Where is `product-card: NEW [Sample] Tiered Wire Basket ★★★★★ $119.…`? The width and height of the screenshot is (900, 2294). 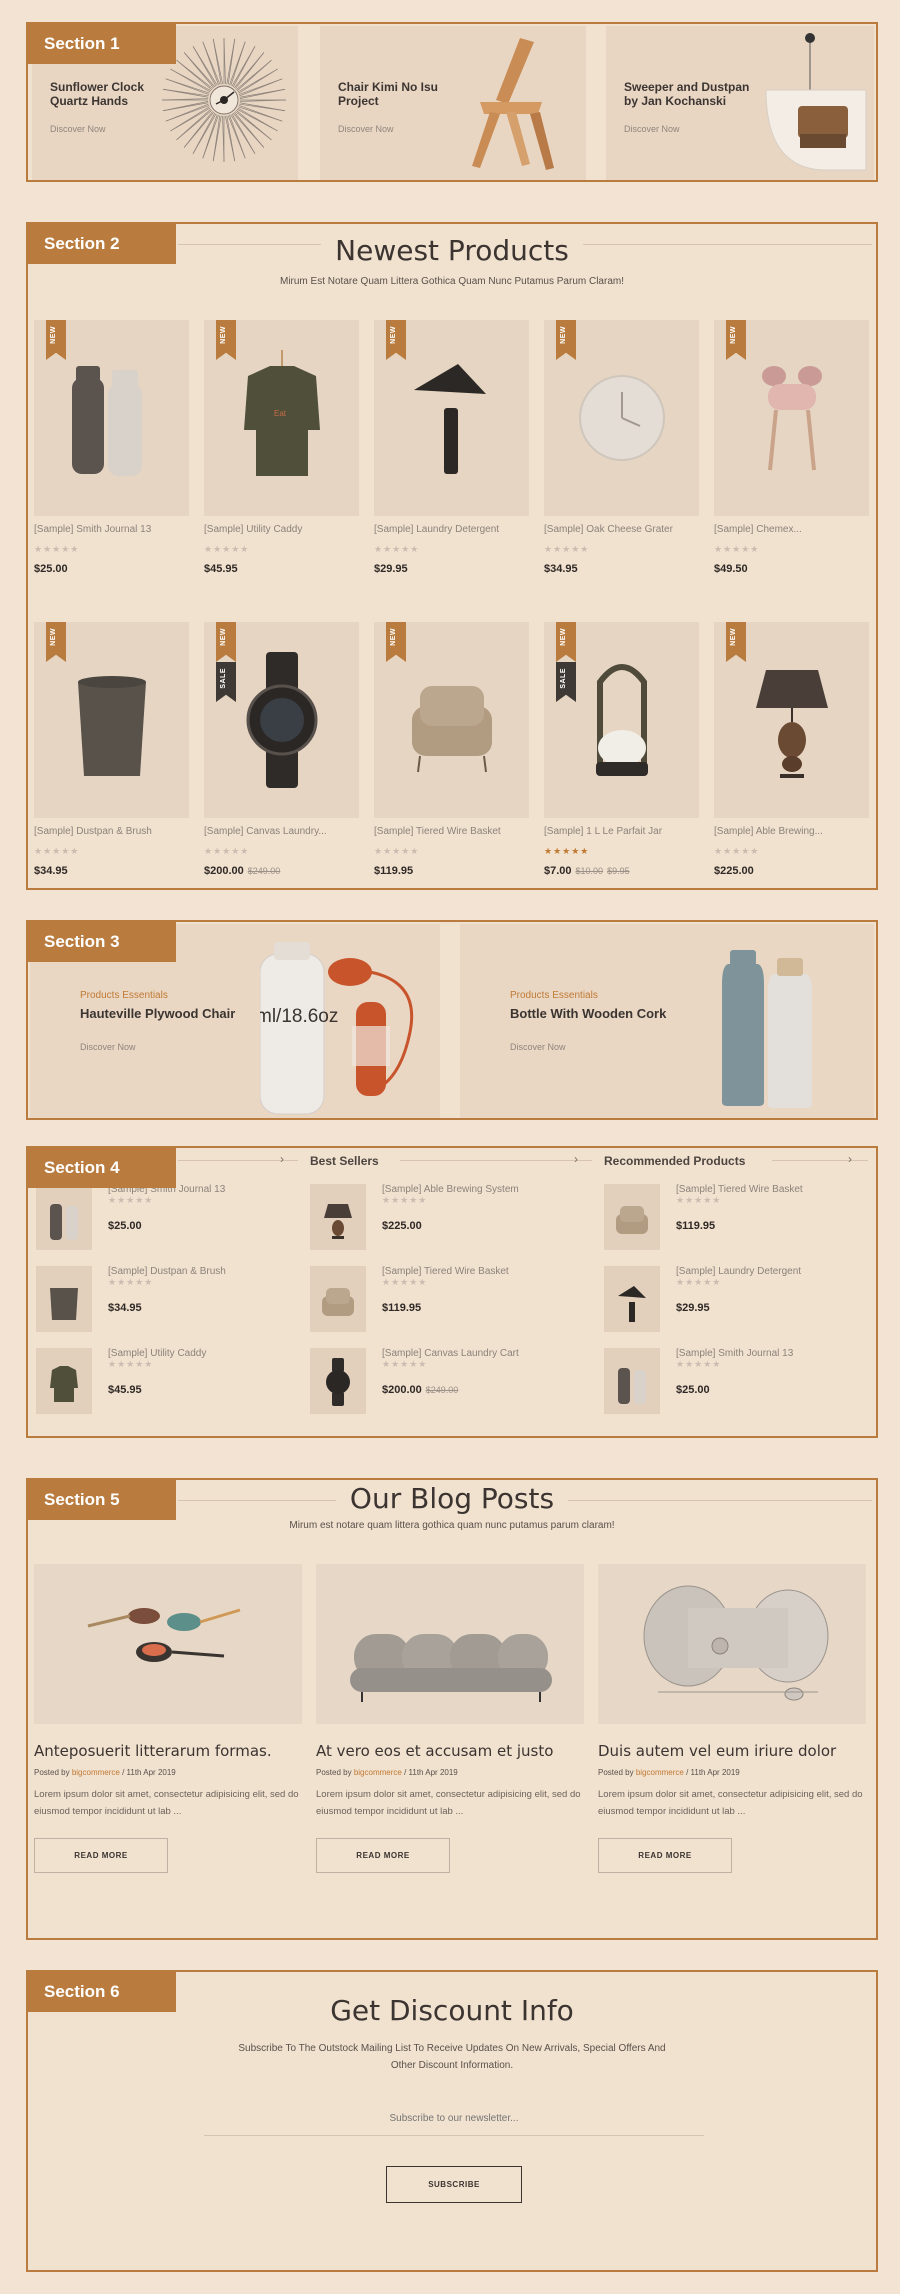 product-card: NEW [Sample] Tiered Wire Basket ★★★★★ $119.… is located at coordinates (451, 749).